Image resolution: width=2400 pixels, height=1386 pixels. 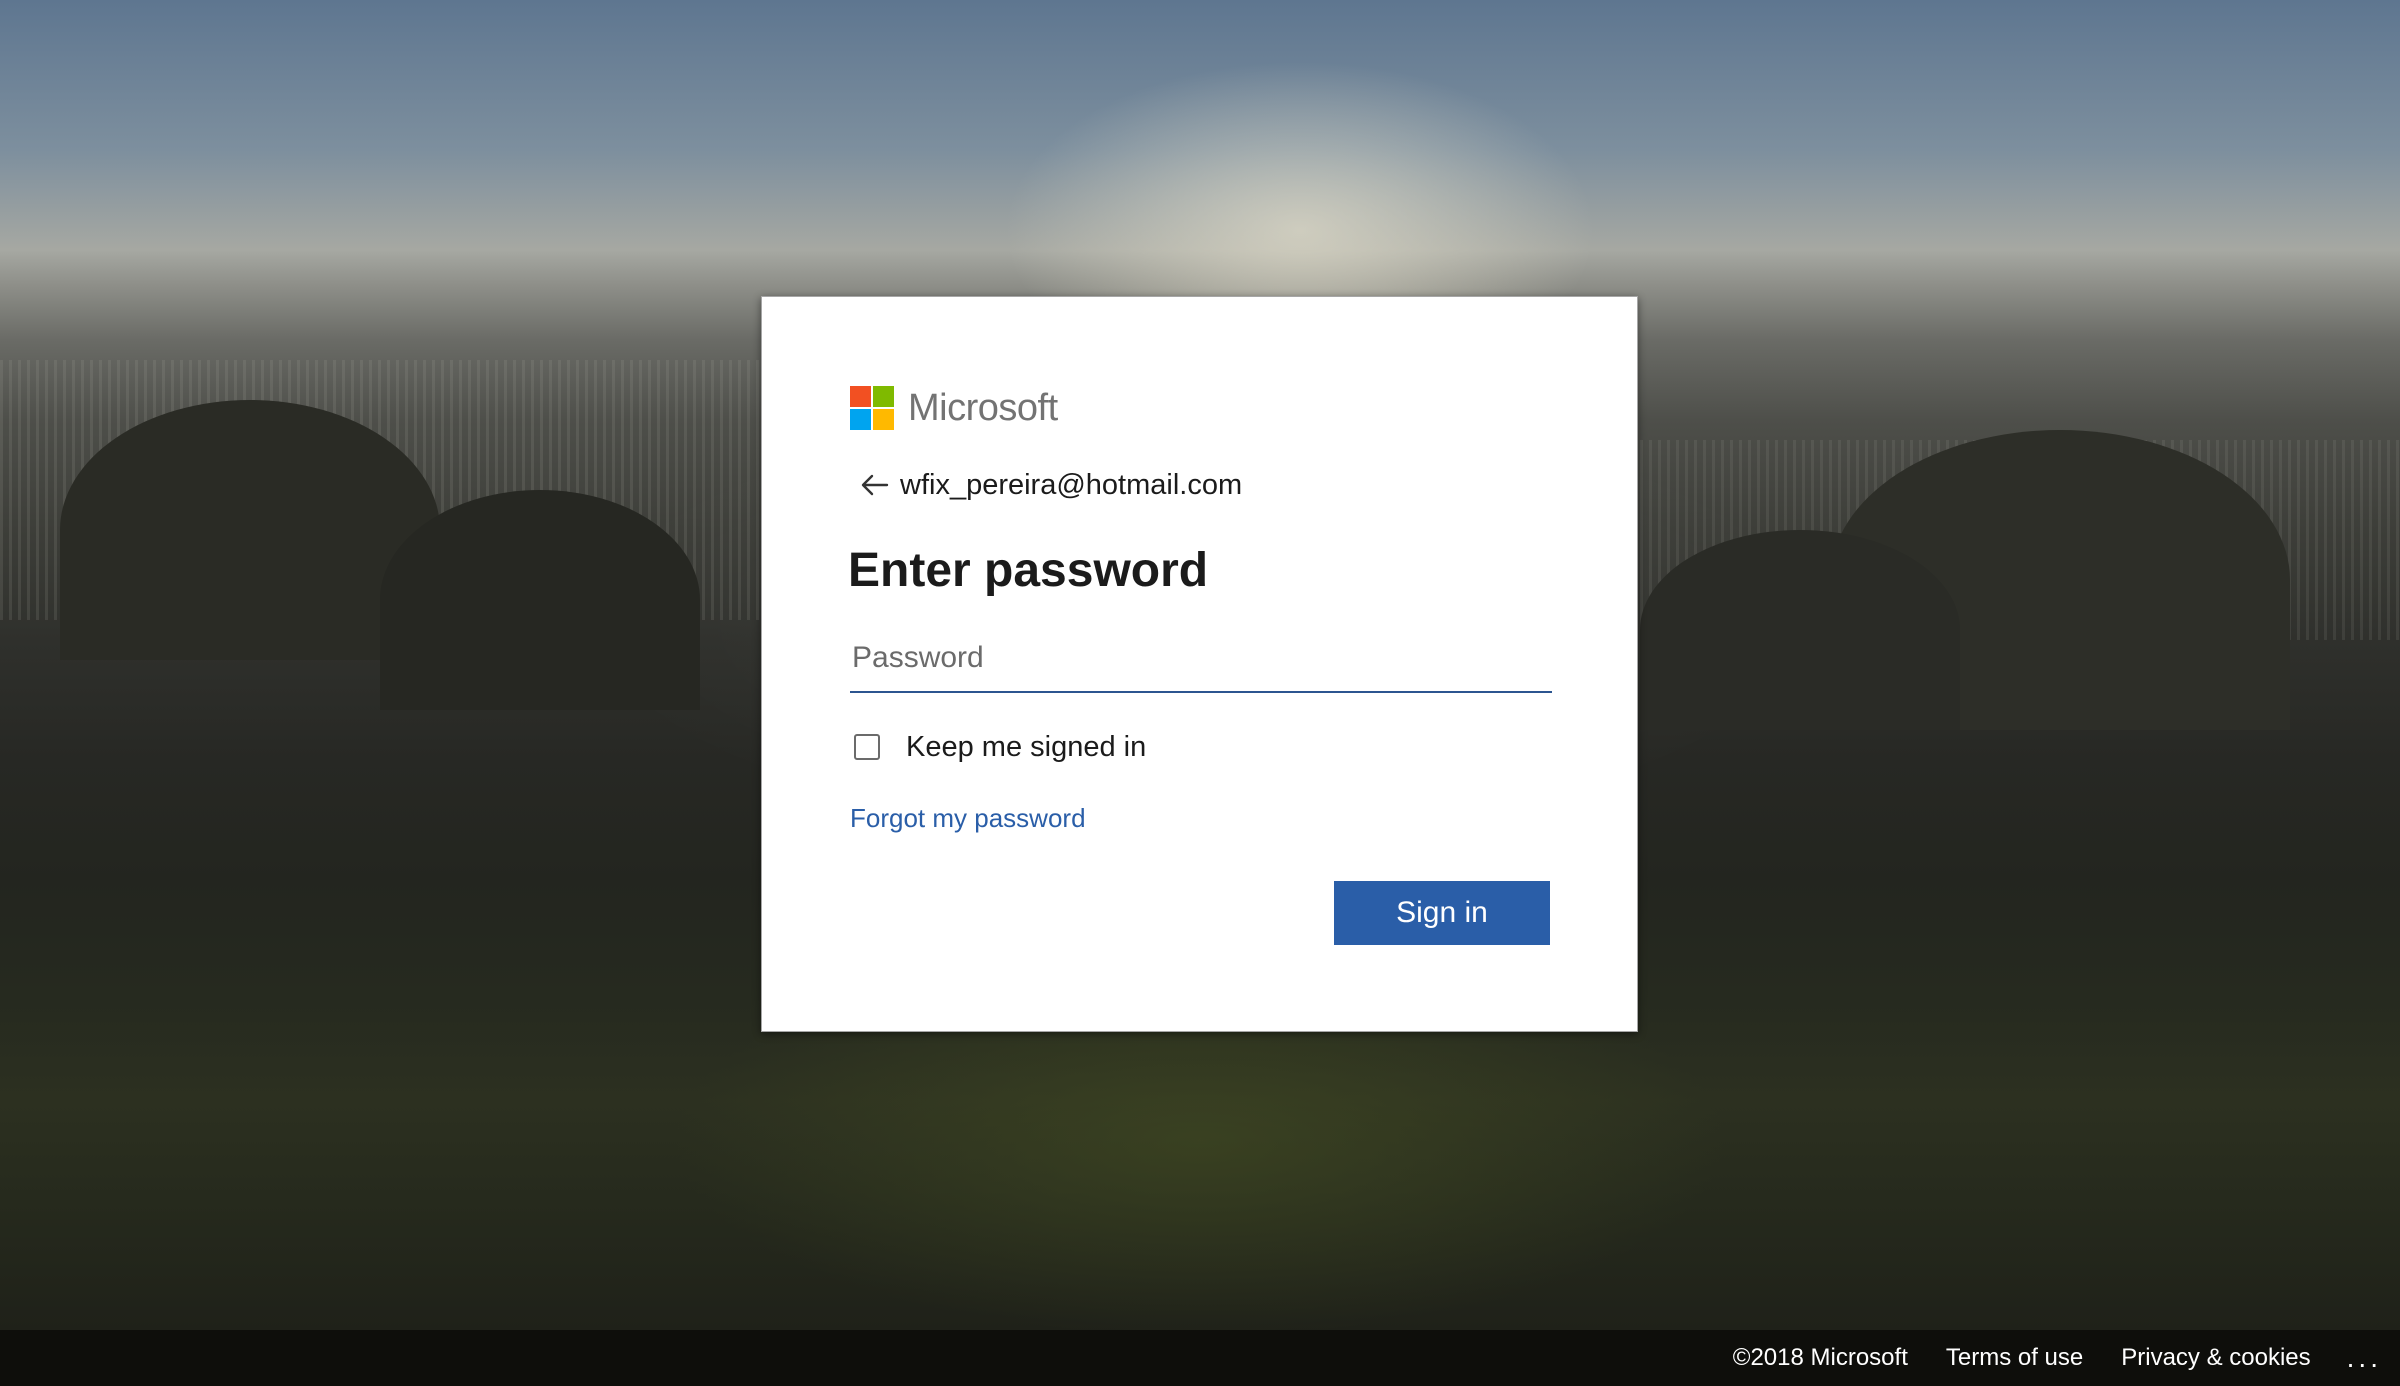 What do you see at coordinates (1820, 1357) in the screenshot?
I see `copyright-text: ©2018 Microsoft` at bounding box center [1820, 1357].